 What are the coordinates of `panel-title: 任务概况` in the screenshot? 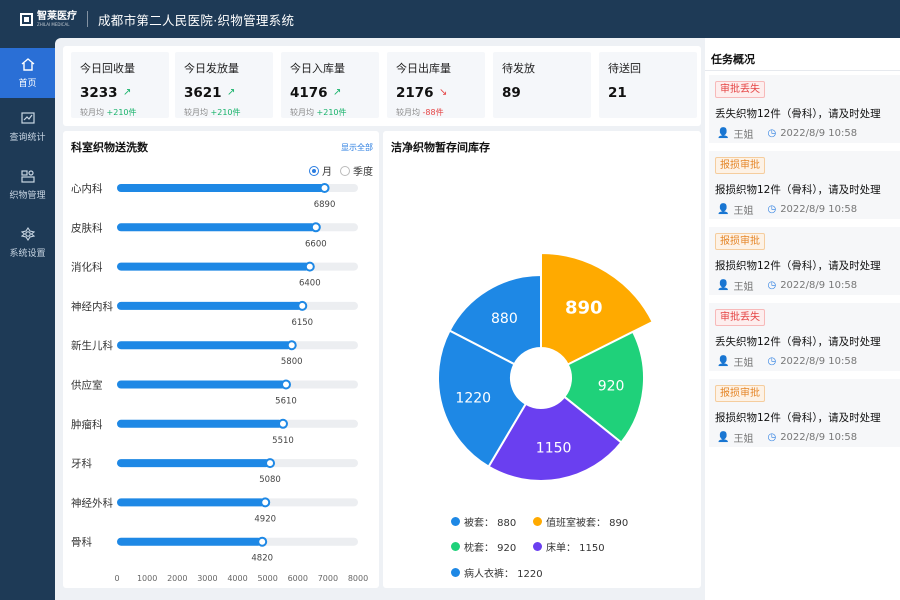 It's located at (733, 59).